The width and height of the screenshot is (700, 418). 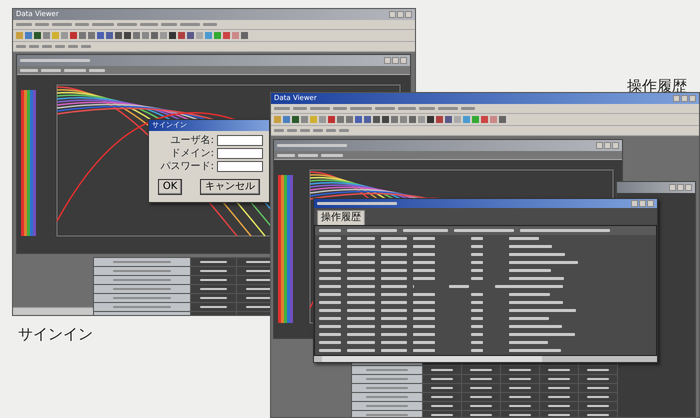 I want to click on screen-caption: サインイン, so click(x=55, y=334).